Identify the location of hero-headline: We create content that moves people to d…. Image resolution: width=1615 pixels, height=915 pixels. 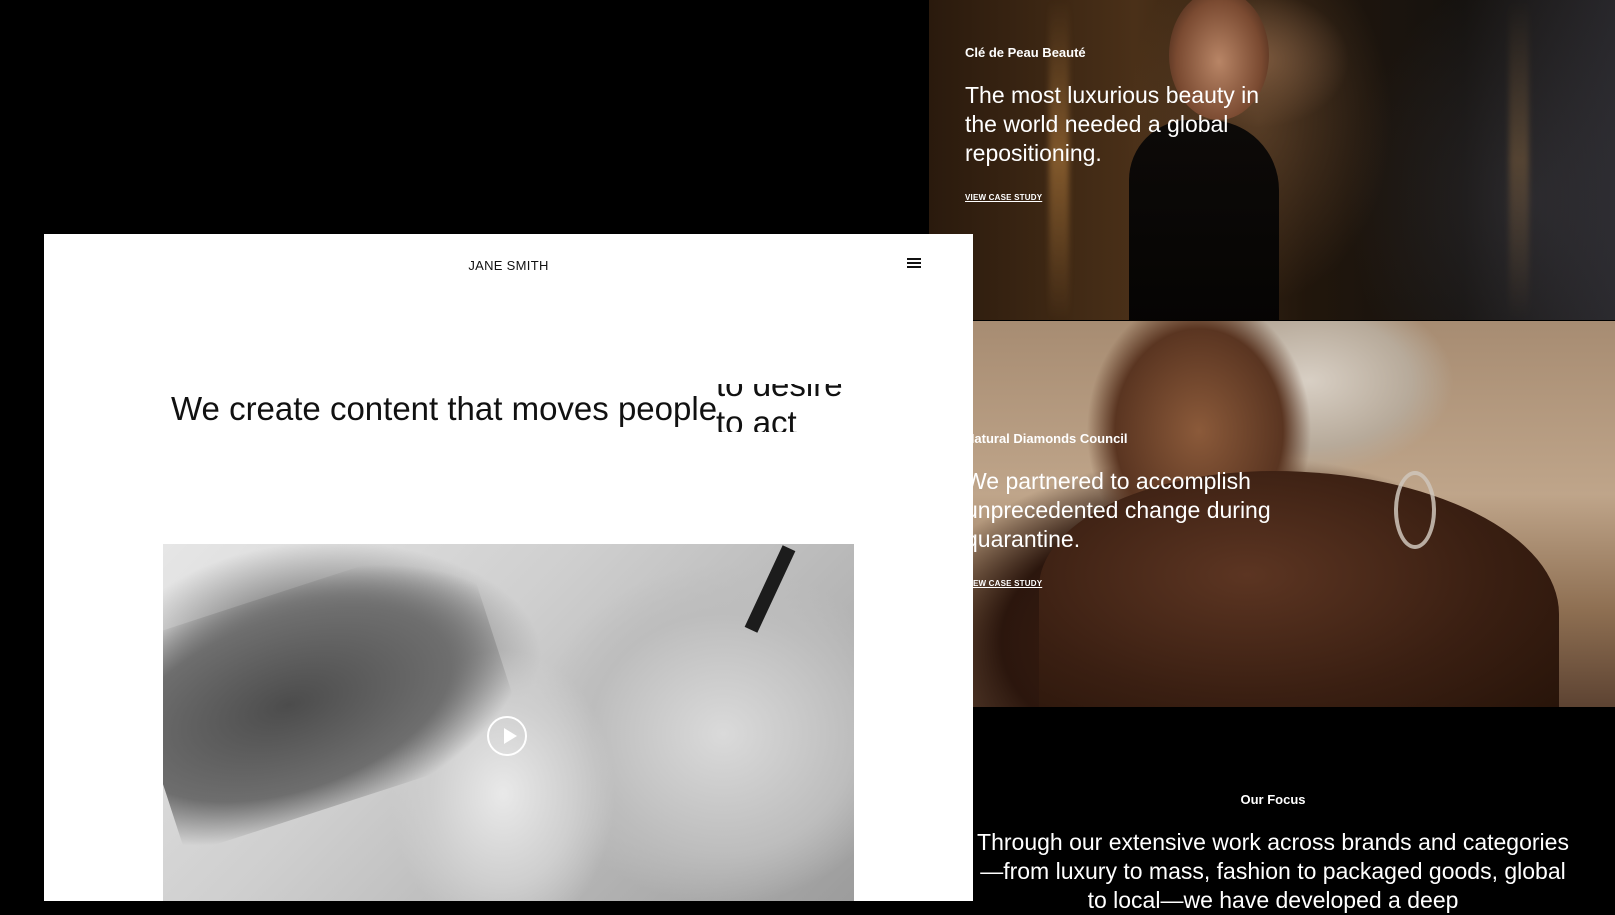
(521, 408).